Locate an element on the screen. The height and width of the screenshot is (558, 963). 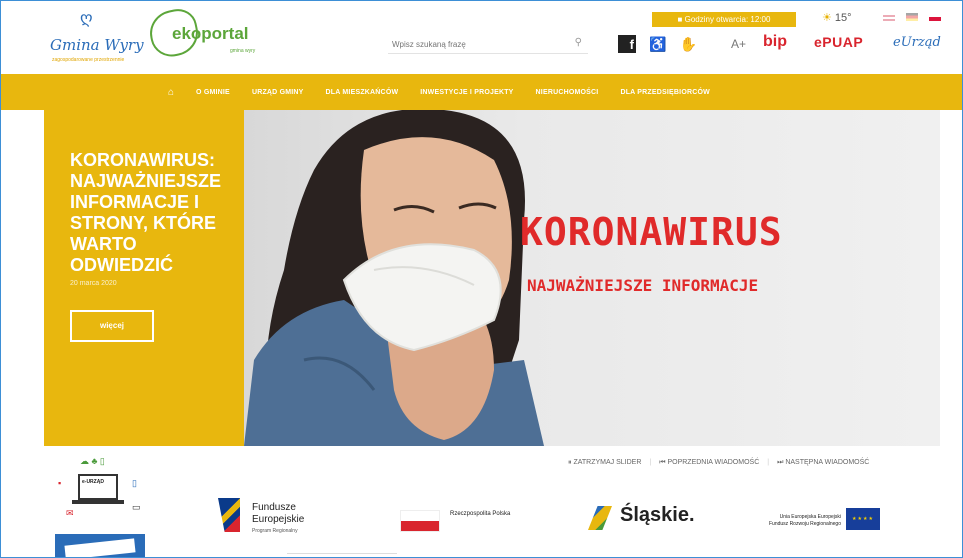
promo-card is located at coordinates (100, 548).